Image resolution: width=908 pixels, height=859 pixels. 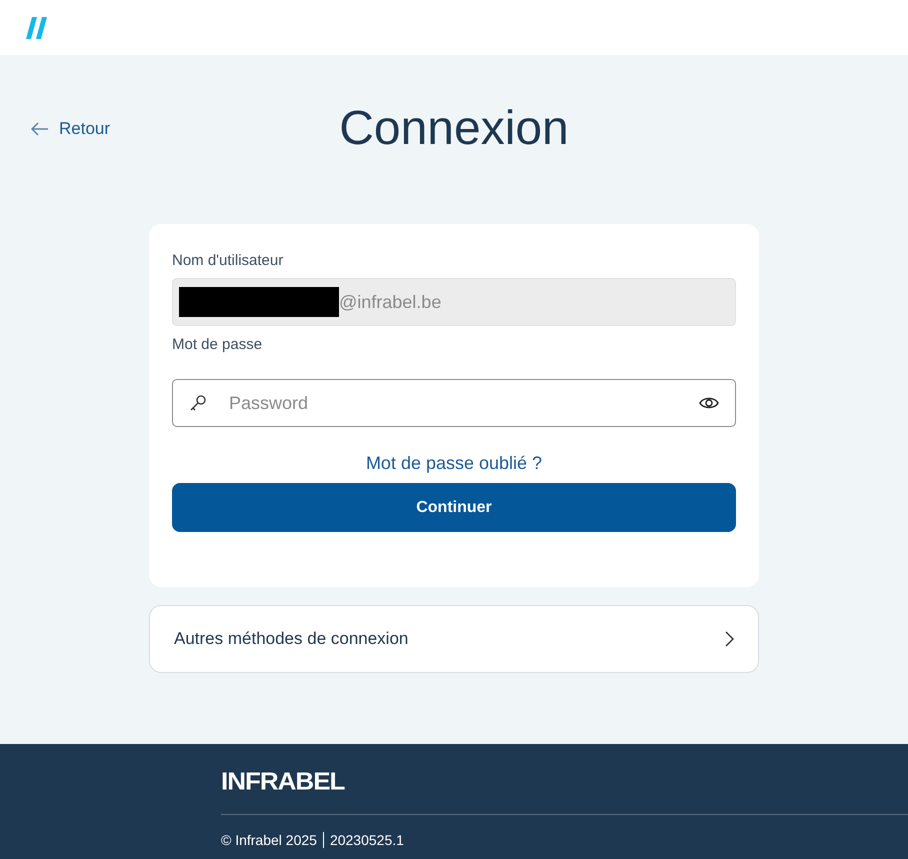 I want to click on forgot-password-link: Mot de passe oublié ?, so click(x=454, y=463).